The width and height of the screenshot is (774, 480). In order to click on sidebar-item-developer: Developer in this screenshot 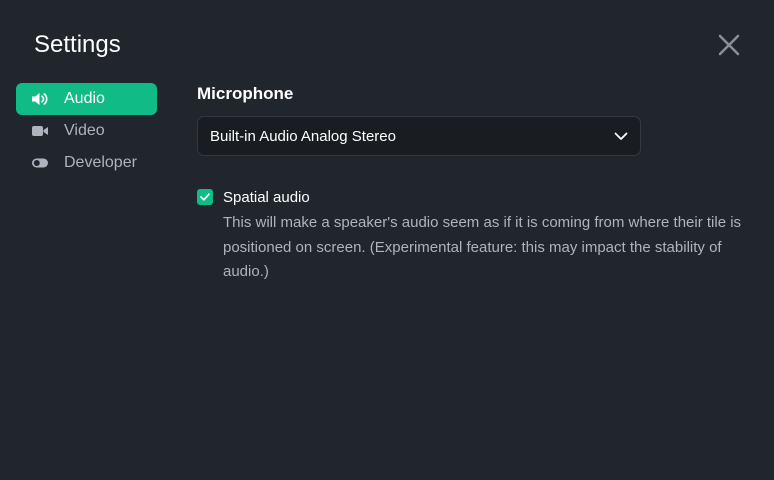, I will do `click(86, 163)`.